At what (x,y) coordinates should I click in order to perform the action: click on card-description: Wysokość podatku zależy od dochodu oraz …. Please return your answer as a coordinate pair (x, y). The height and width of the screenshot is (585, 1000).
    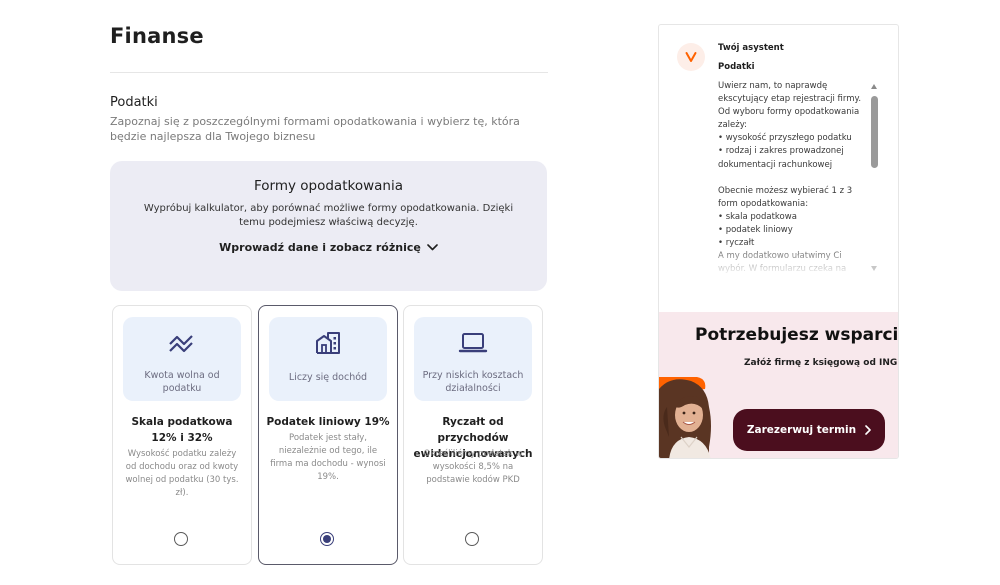
    Looking at the image, I should click on (182, 473).